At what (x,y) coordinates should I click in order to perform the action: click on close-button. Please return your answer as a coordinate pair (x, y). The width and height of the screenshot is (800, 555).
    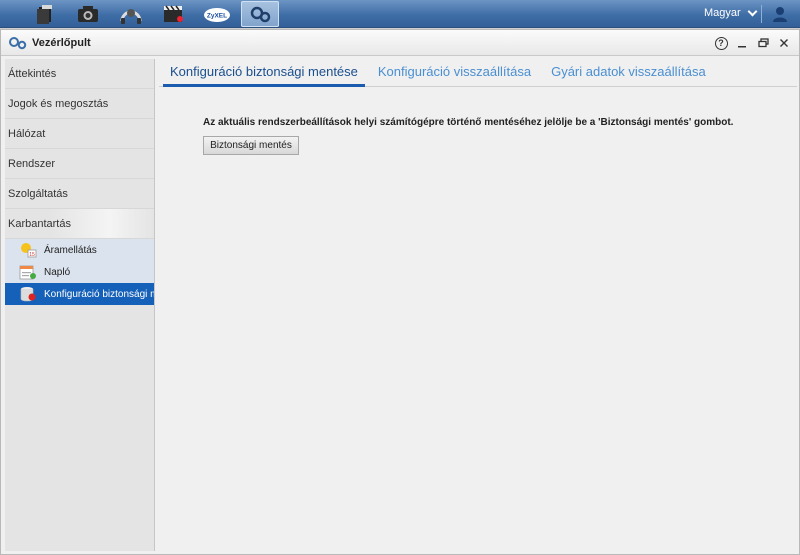
    Looking at the image, I should click on (784, 43).